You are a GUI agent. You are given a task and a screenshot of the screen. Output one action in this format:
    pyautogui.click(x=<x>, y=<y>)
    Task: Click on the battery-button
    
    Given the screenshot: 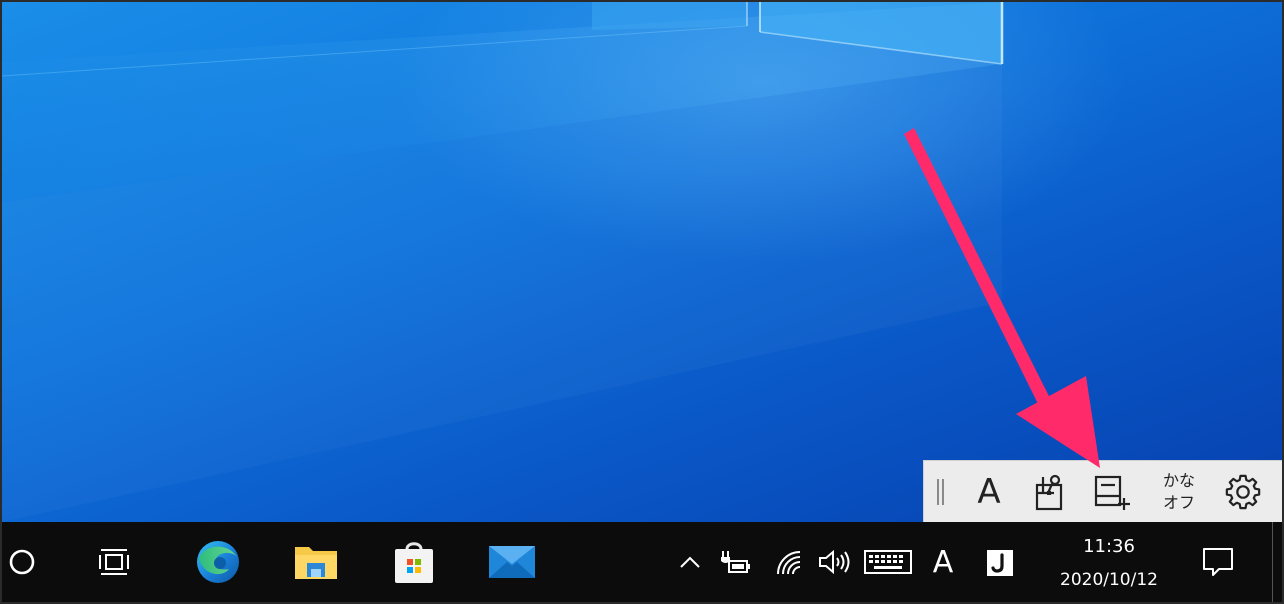 What is the action you would take?
    pyautogui.click(x=735, y=562)
    